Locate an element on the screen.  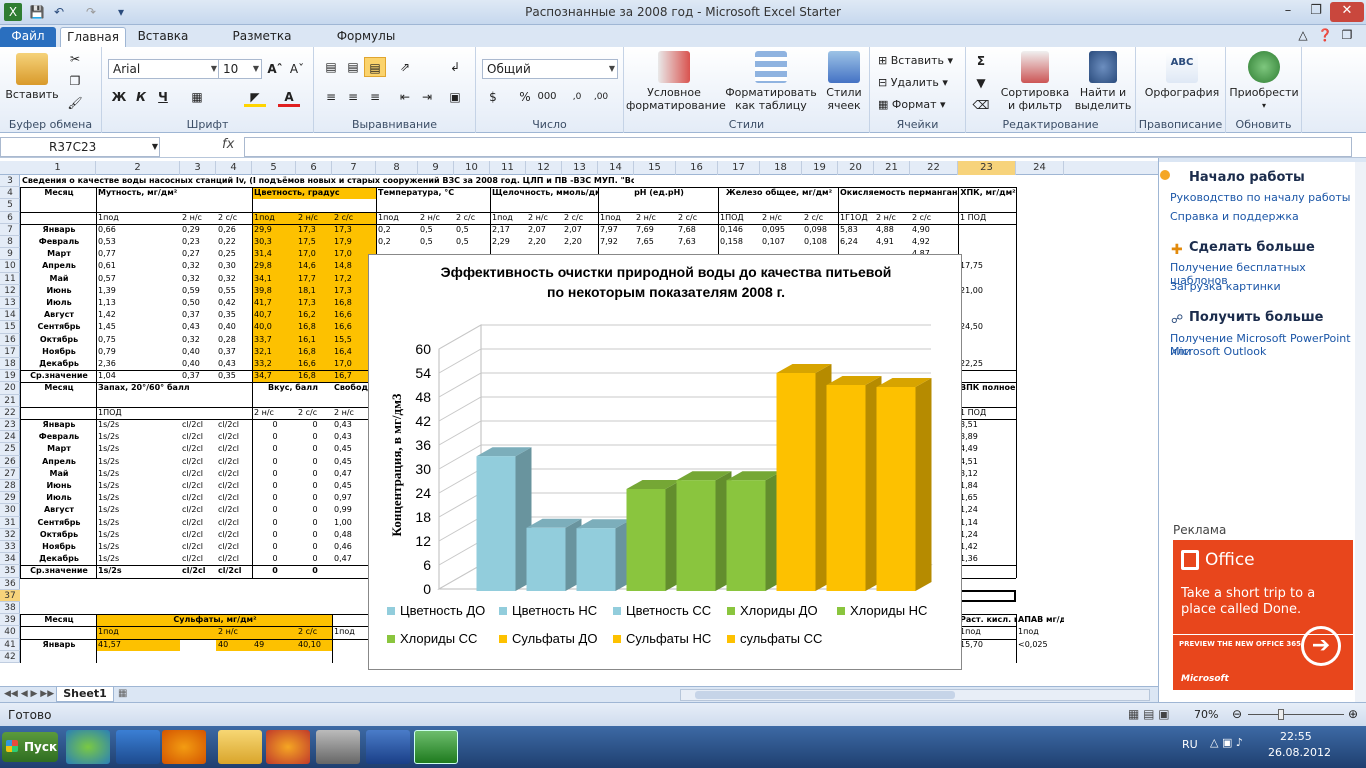
oxidizability-value: 4,88 is located at coordinates (892, 230).